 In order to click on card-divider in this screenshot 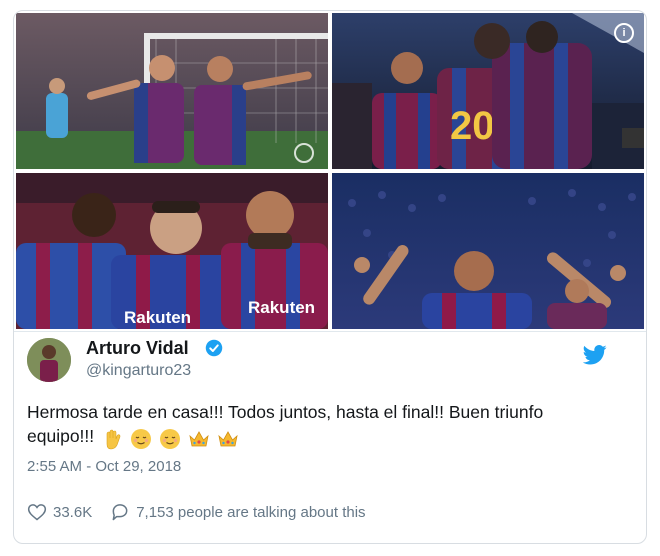, I will do `click(330, 331)`.